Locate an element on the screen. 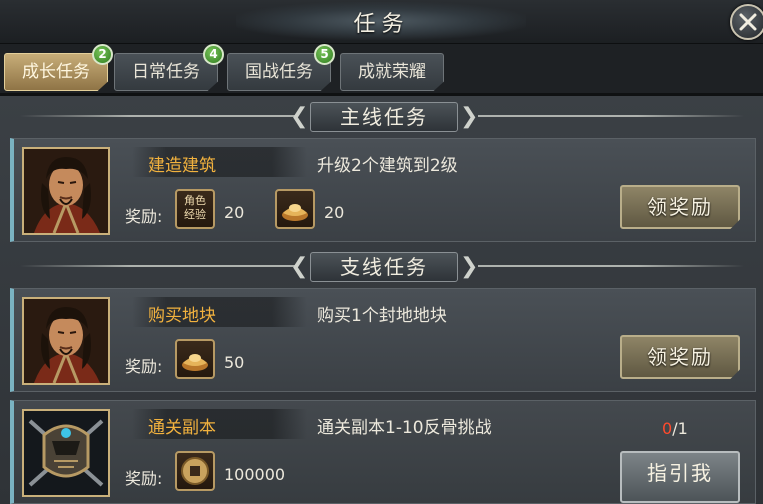 The width and height of the screenshot is (763, 504). quest-title: 通关副本 is located at coordinates (182, 428).